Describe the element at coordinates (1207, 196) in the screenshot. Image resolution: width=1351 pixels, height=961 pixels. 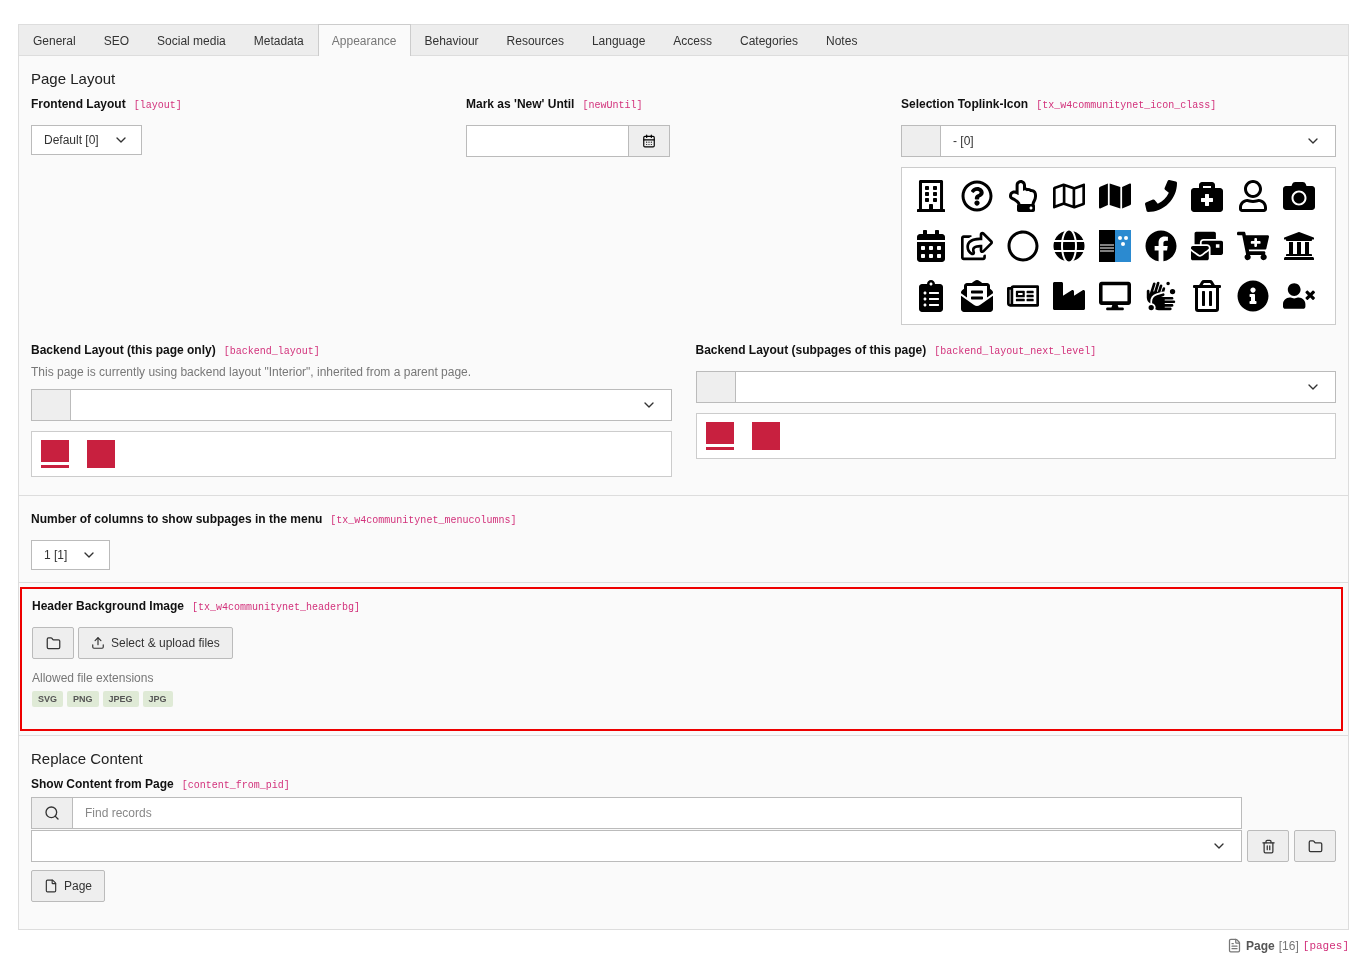
I see `medical-kit-icon` at that location.